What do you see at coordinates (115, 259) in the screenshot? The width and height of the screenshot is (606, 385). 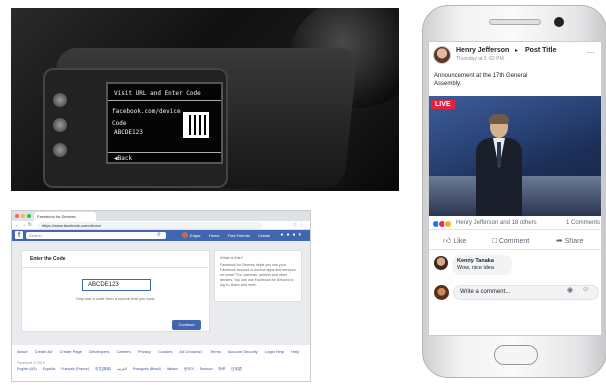 I see `card-title: Enter the Code` at bounding box center [115, 259].